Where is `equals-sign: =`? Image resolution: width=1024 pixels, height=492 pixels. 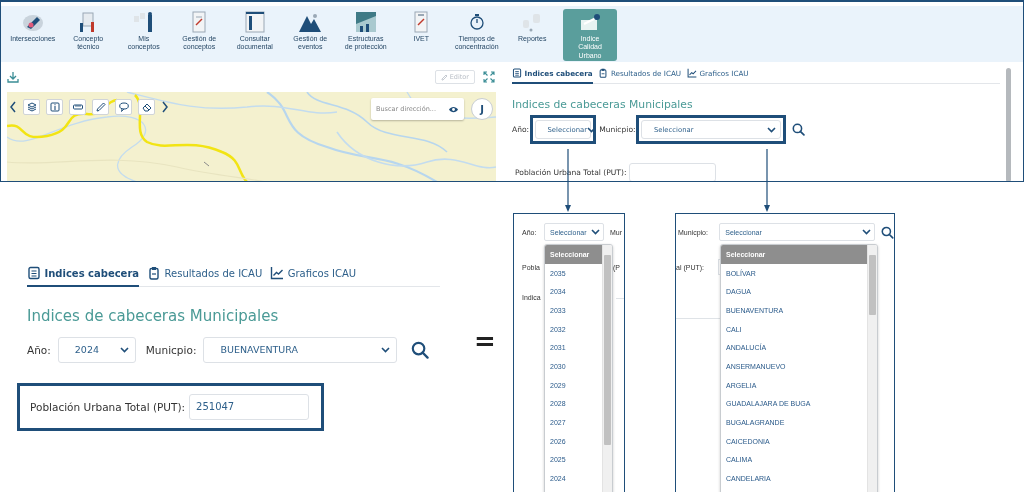
equals-sign: = is located at coordinates (485, 341).